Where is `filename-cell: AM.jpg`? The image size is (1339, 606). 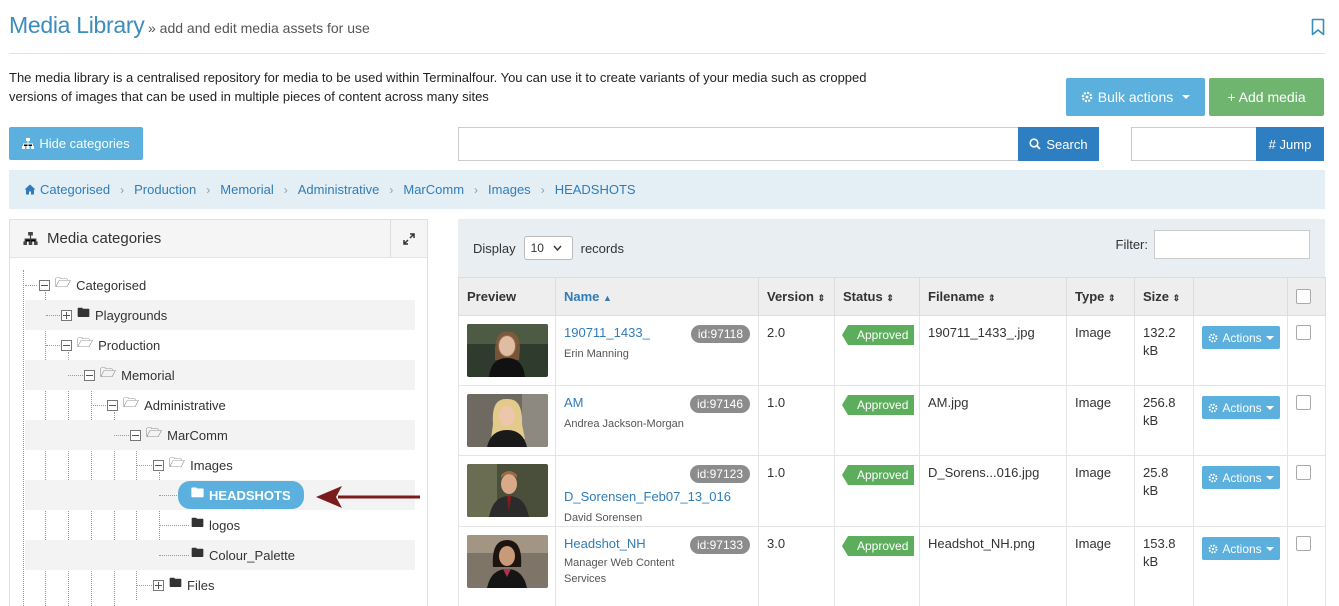 filename-cell: AM.jpg is located at coordinates (993, 420).